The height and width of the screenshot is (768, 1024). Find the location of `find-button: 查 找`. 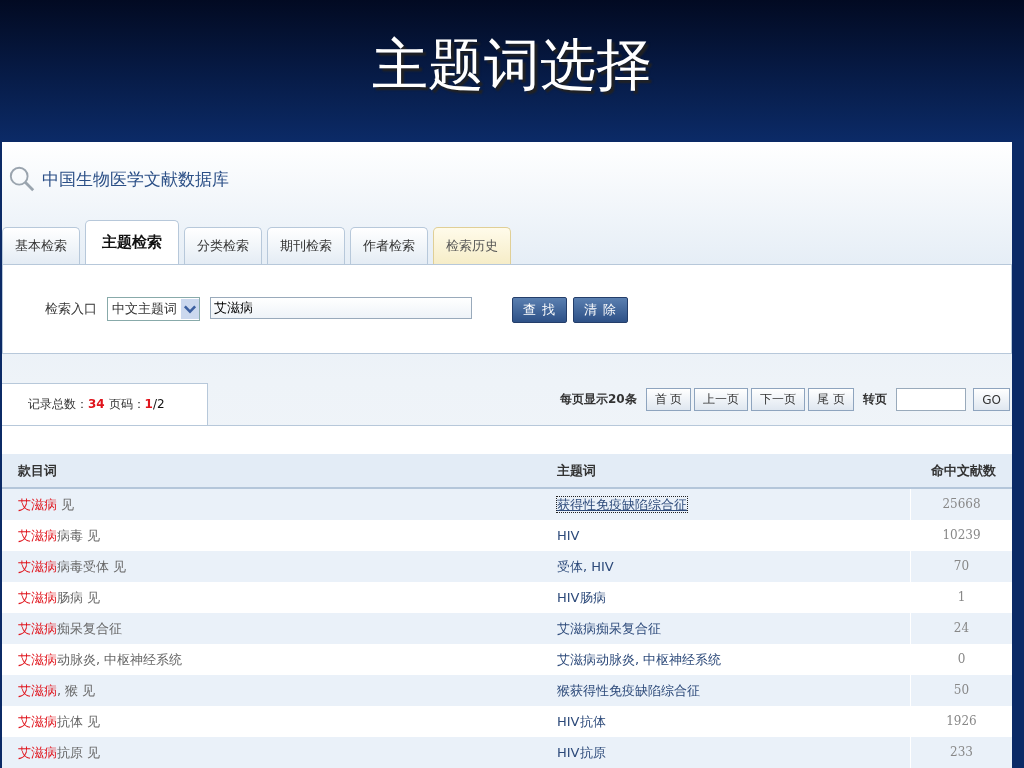

find-button: 查 找 is located at coordinates (540, 310).